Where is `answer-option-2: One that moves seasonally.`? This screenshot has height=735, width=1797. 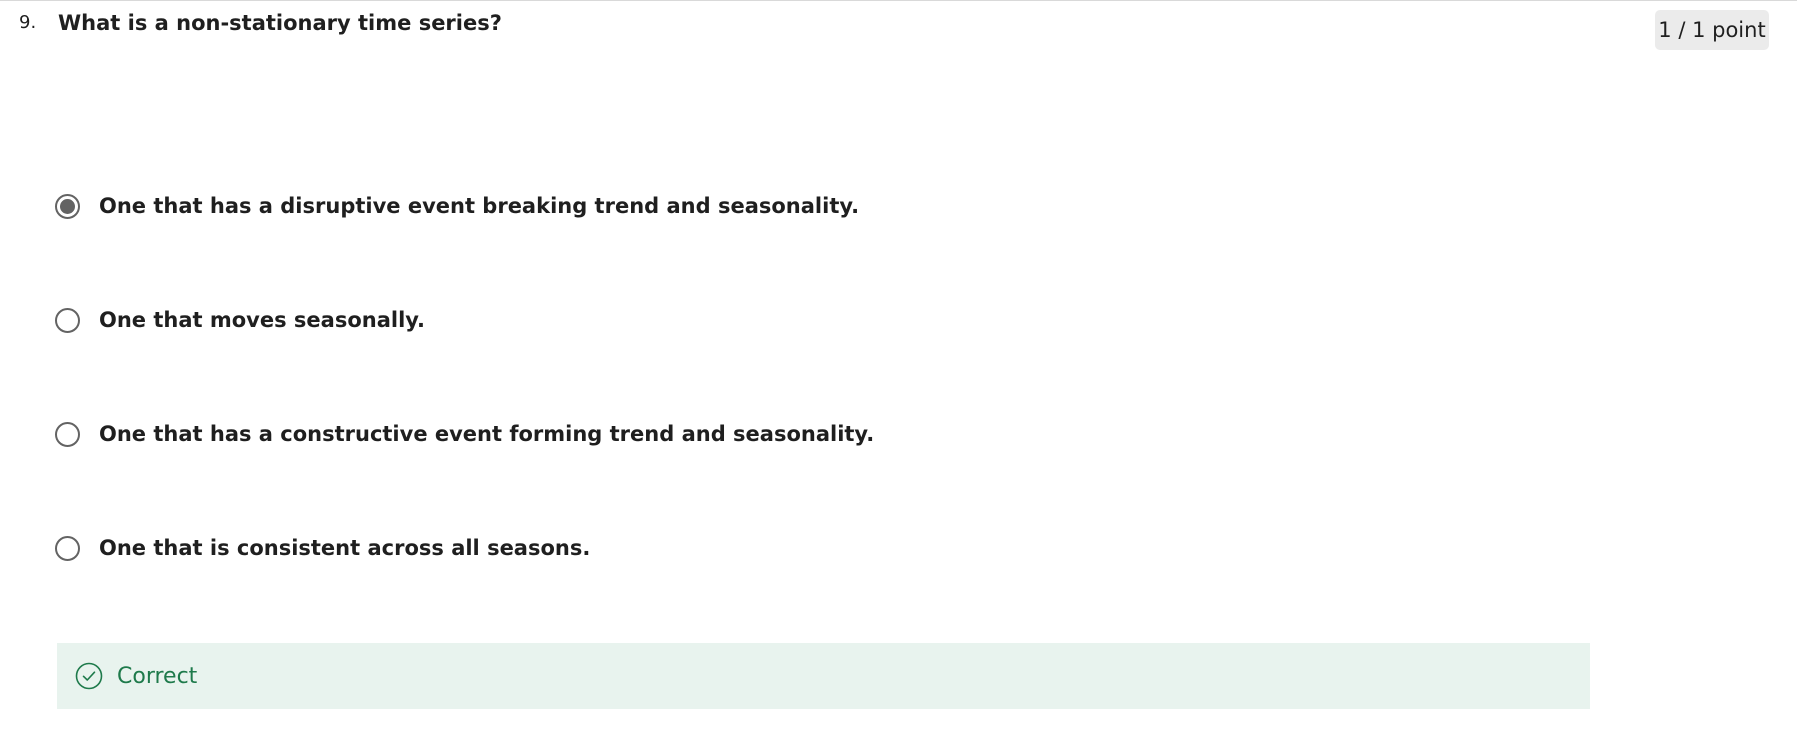 answer-option-2: One that moves seasonally. is located at coordinates (240, 320).